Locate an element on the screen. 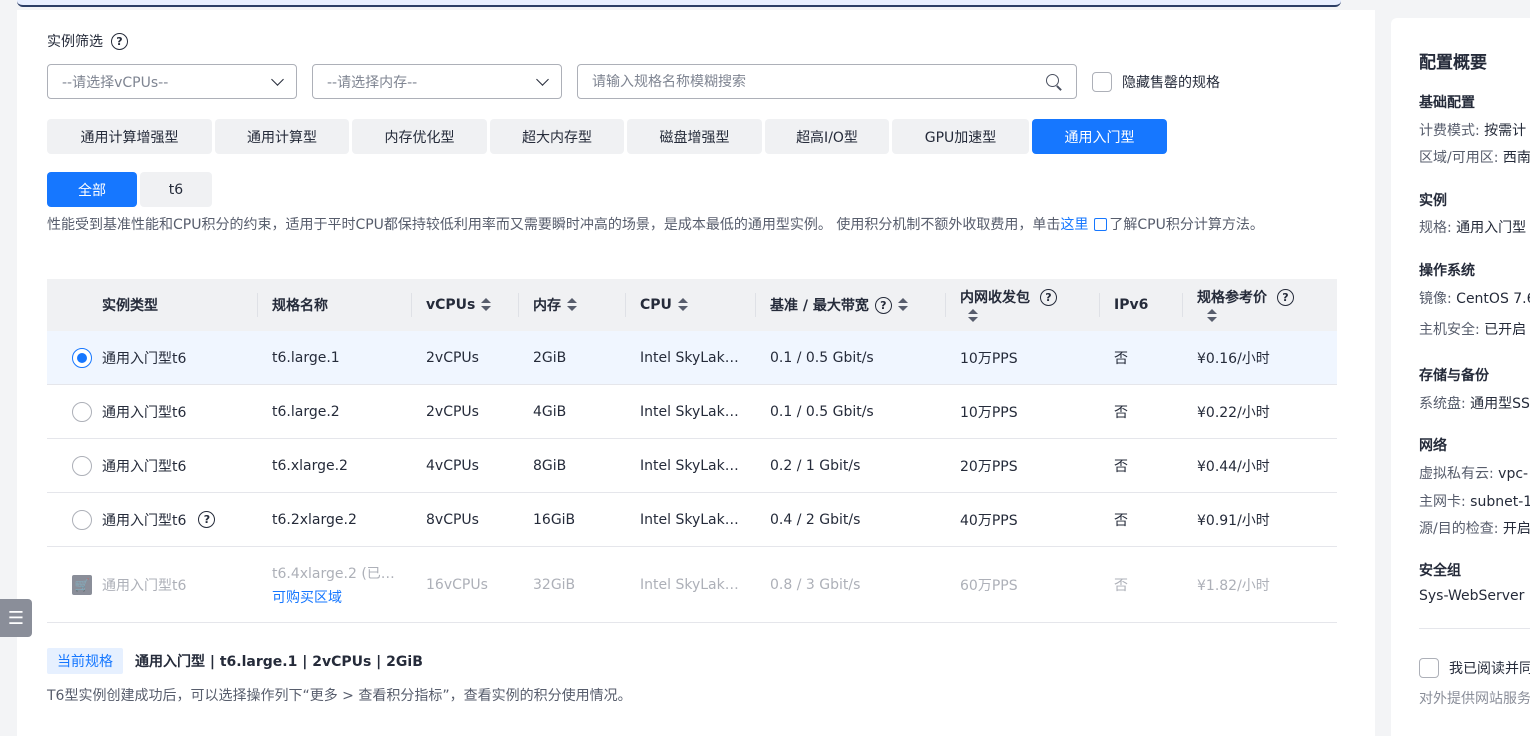  cell-vcpus: 16vCPUs is located at coordinates (457, 584).